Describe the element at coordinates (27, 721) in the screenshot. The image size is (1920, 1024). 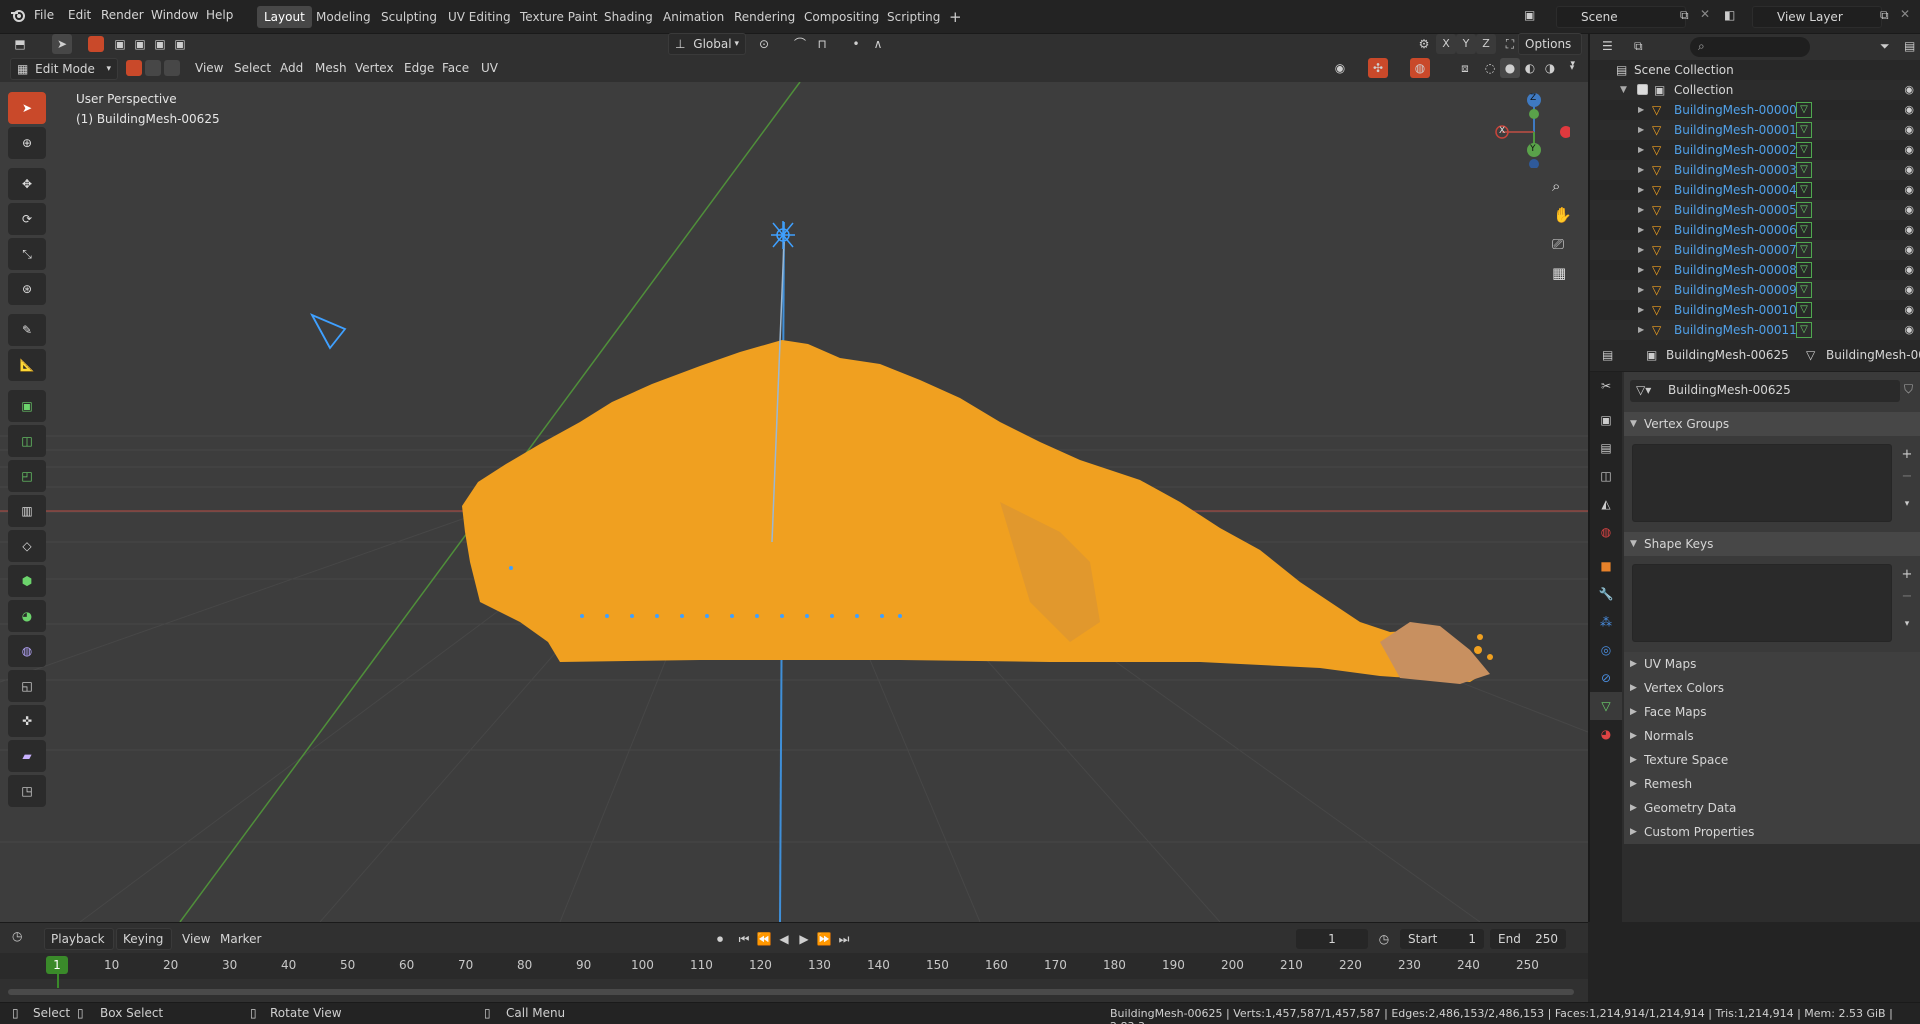
I see `tool-shrink-fatten: ✜` at that location.